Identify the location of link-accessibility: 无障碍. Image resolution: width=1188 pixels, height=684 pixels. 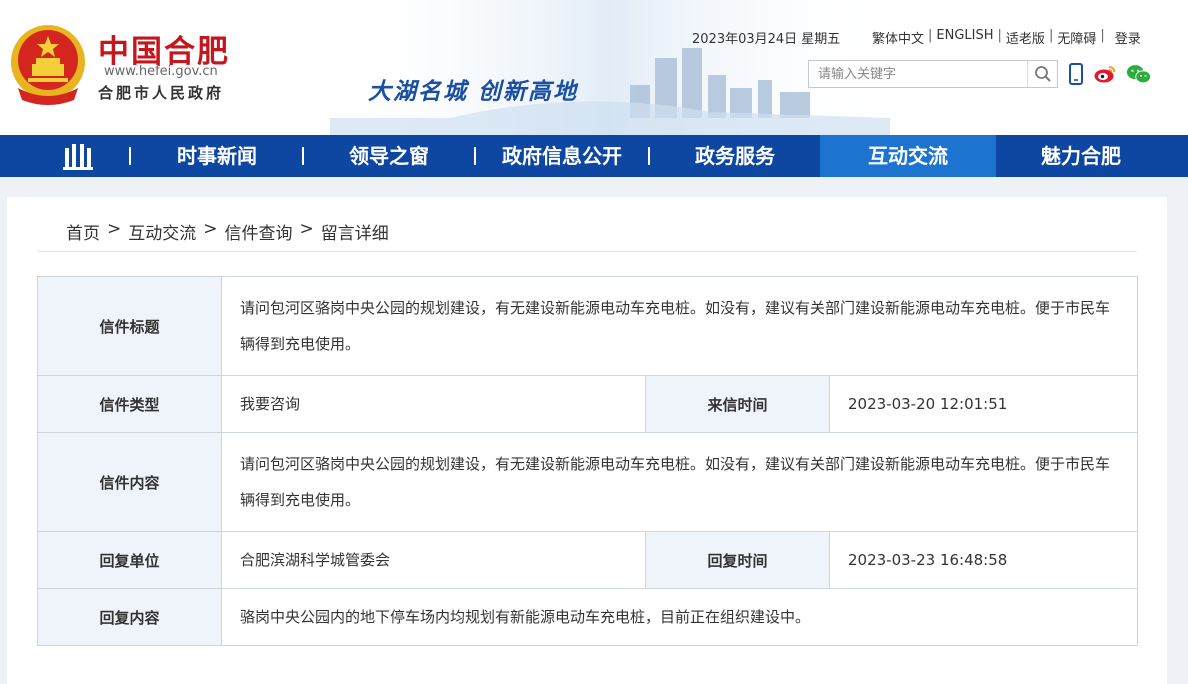
(1076, 37).